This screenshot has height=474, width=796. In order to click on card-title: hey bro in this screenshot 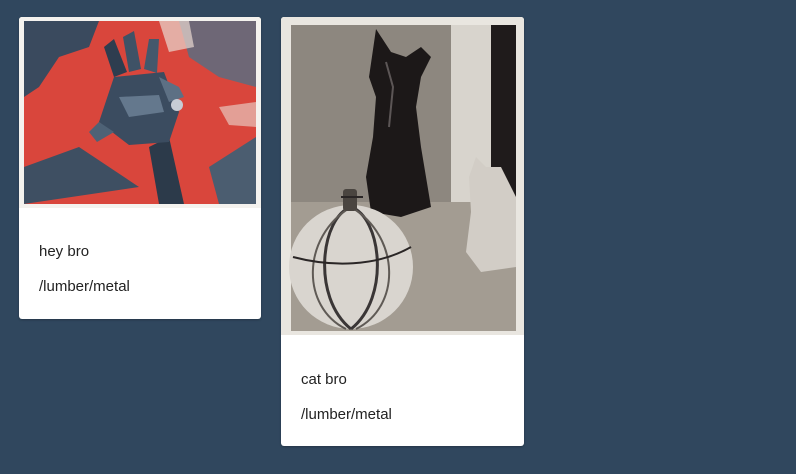, I will do `click(64, 251)`.